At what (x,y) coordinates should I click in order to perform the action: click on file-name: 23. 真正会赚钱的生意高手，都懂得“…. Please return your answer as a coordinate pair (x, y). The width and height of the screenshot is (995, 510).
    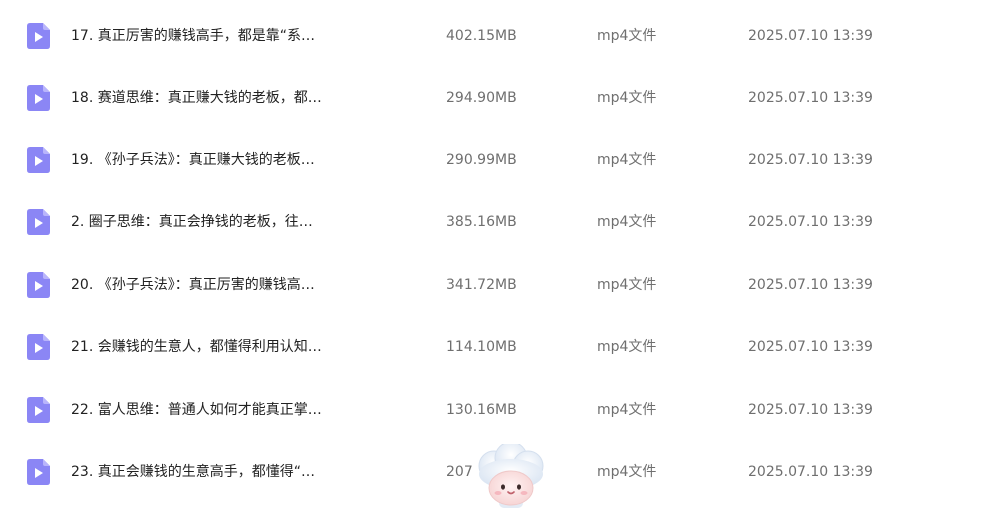
    Looking at the image, I should click on (193, 472).